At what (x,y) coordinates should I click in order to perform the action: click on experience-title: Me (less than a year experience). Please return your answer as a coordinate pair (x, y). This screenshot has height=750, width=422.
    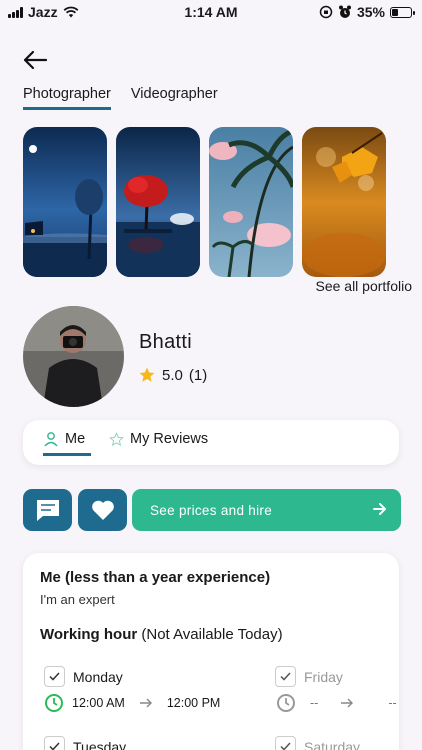
    Looking at the image, I should click on (155, 577).